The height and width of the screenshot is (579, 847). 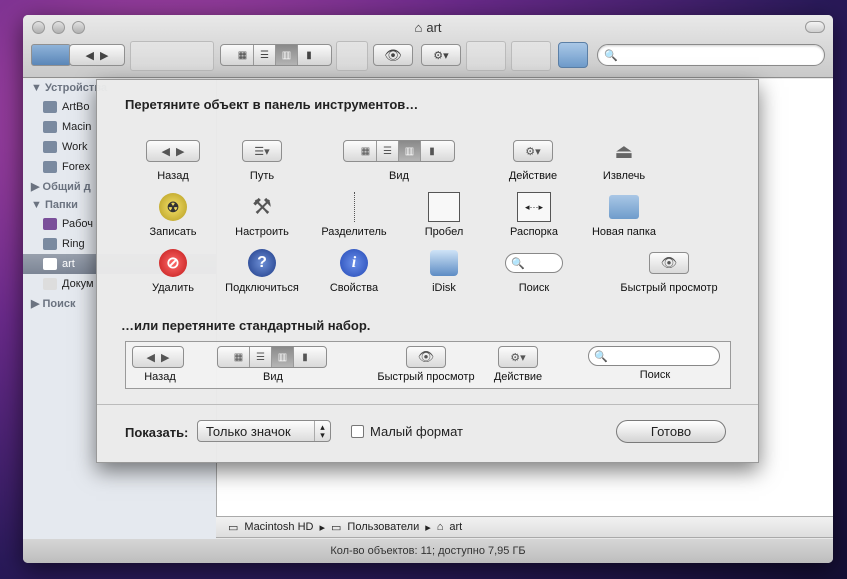 I want to click on default-item-quick-look: 👁 Быстрый просмотр, so click(x=426, y=364).